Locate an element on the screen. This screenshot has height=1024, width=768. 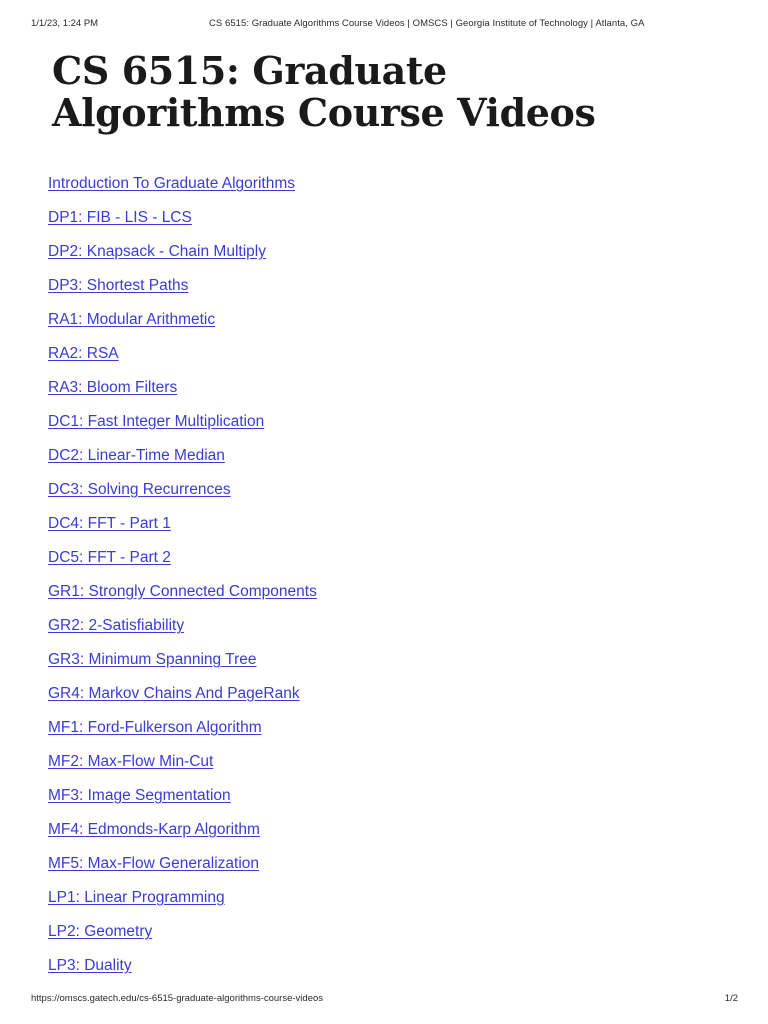
video-link-mf2: MF2: Max-Flow Min-Cut is located at coordinates (130, 762).